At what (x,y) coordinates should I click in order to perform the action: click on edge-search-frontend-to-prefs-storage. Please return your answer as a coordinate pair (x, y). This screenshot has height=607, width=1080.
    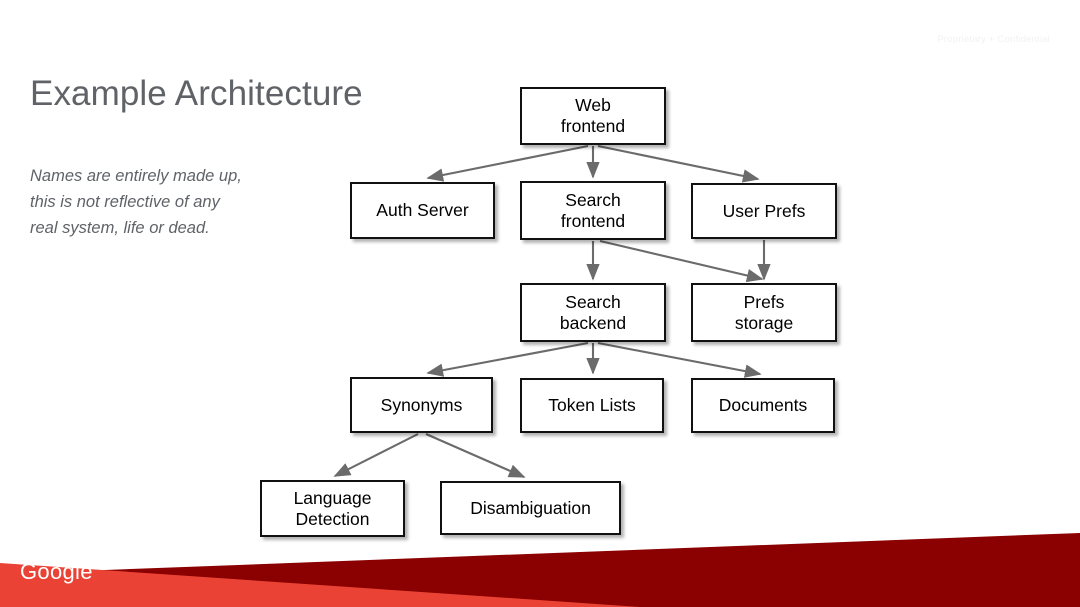
    Looking at the image, I should click on (681, 261).